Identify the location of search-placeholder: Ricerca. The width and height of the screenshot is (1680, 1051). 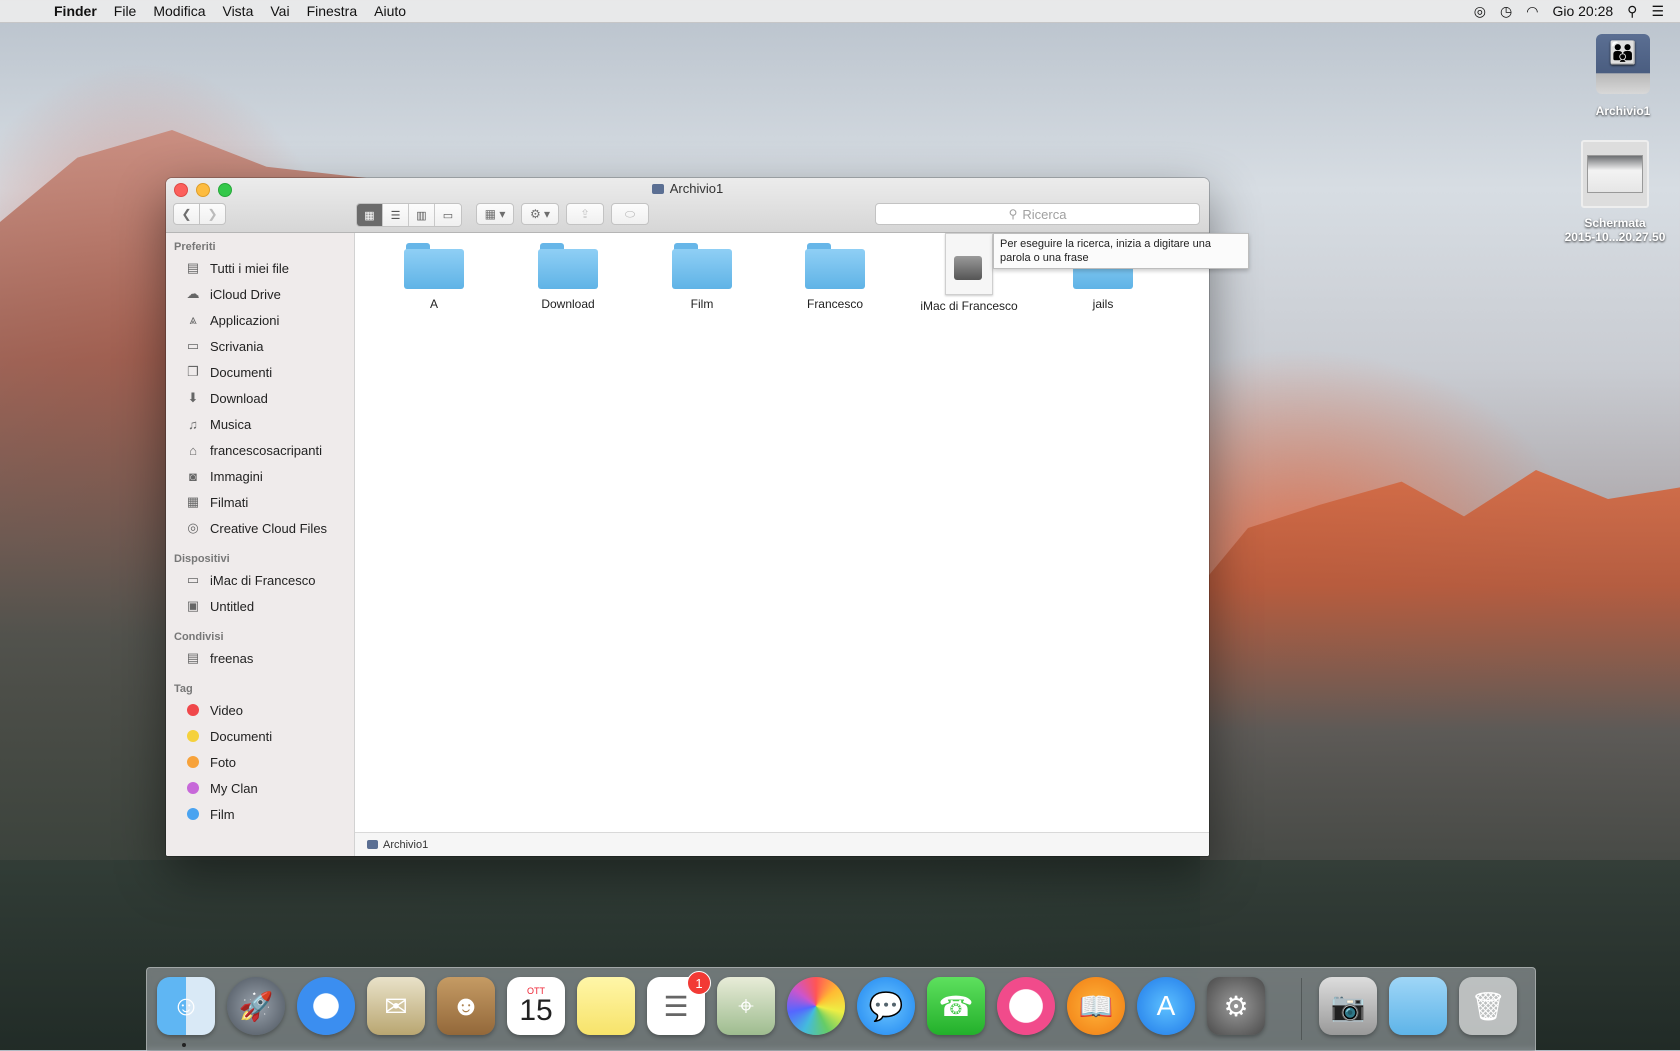
(1044, 214).